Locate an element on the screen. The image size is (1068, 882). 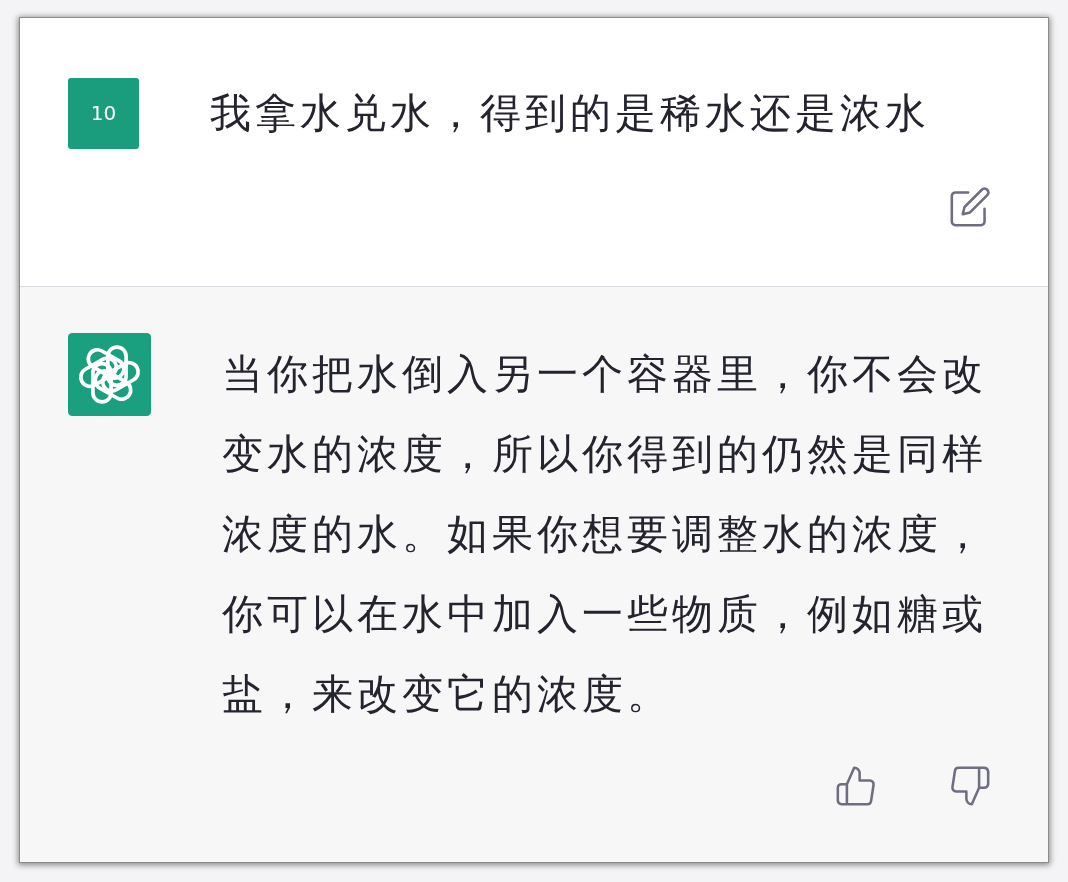
user-avatar: 10 is located at coordinates (103, 113).